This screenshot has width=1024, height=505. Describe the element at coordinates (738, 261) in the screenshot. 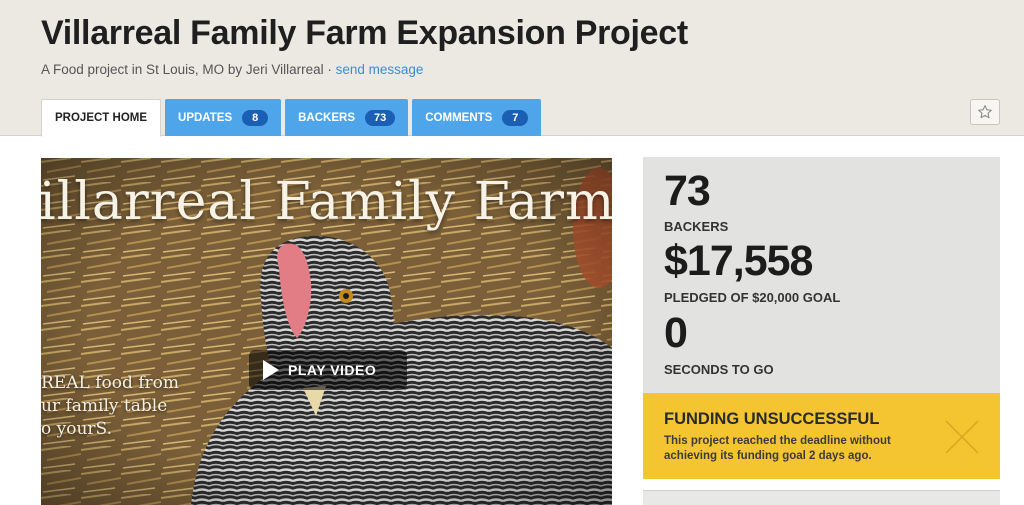

I see `pledged-amount: $17,558` at that location.